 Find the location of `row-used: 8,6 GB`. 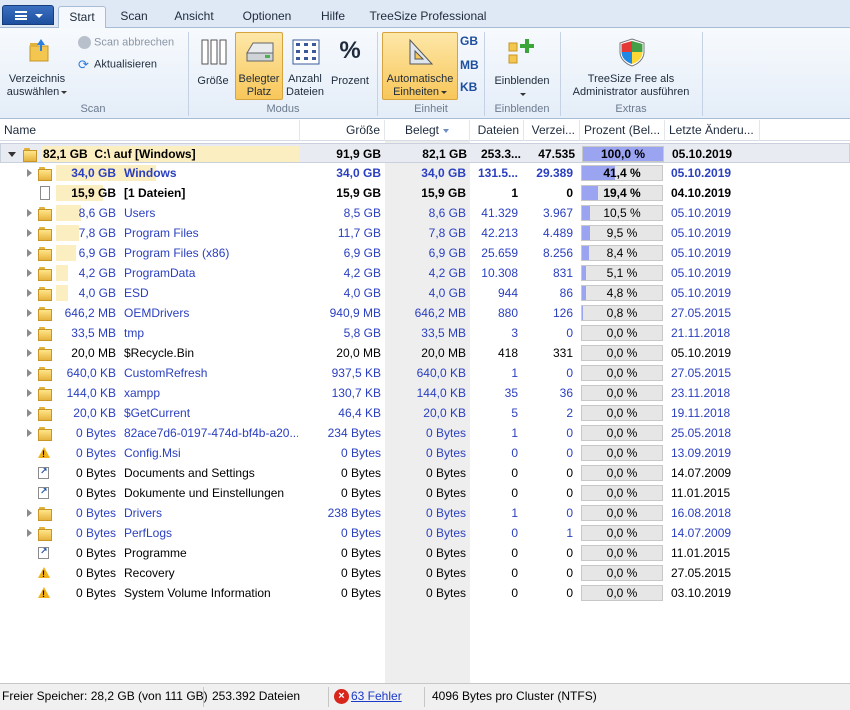

row-used: 8,6 GB is located at coordinates (447, 213).